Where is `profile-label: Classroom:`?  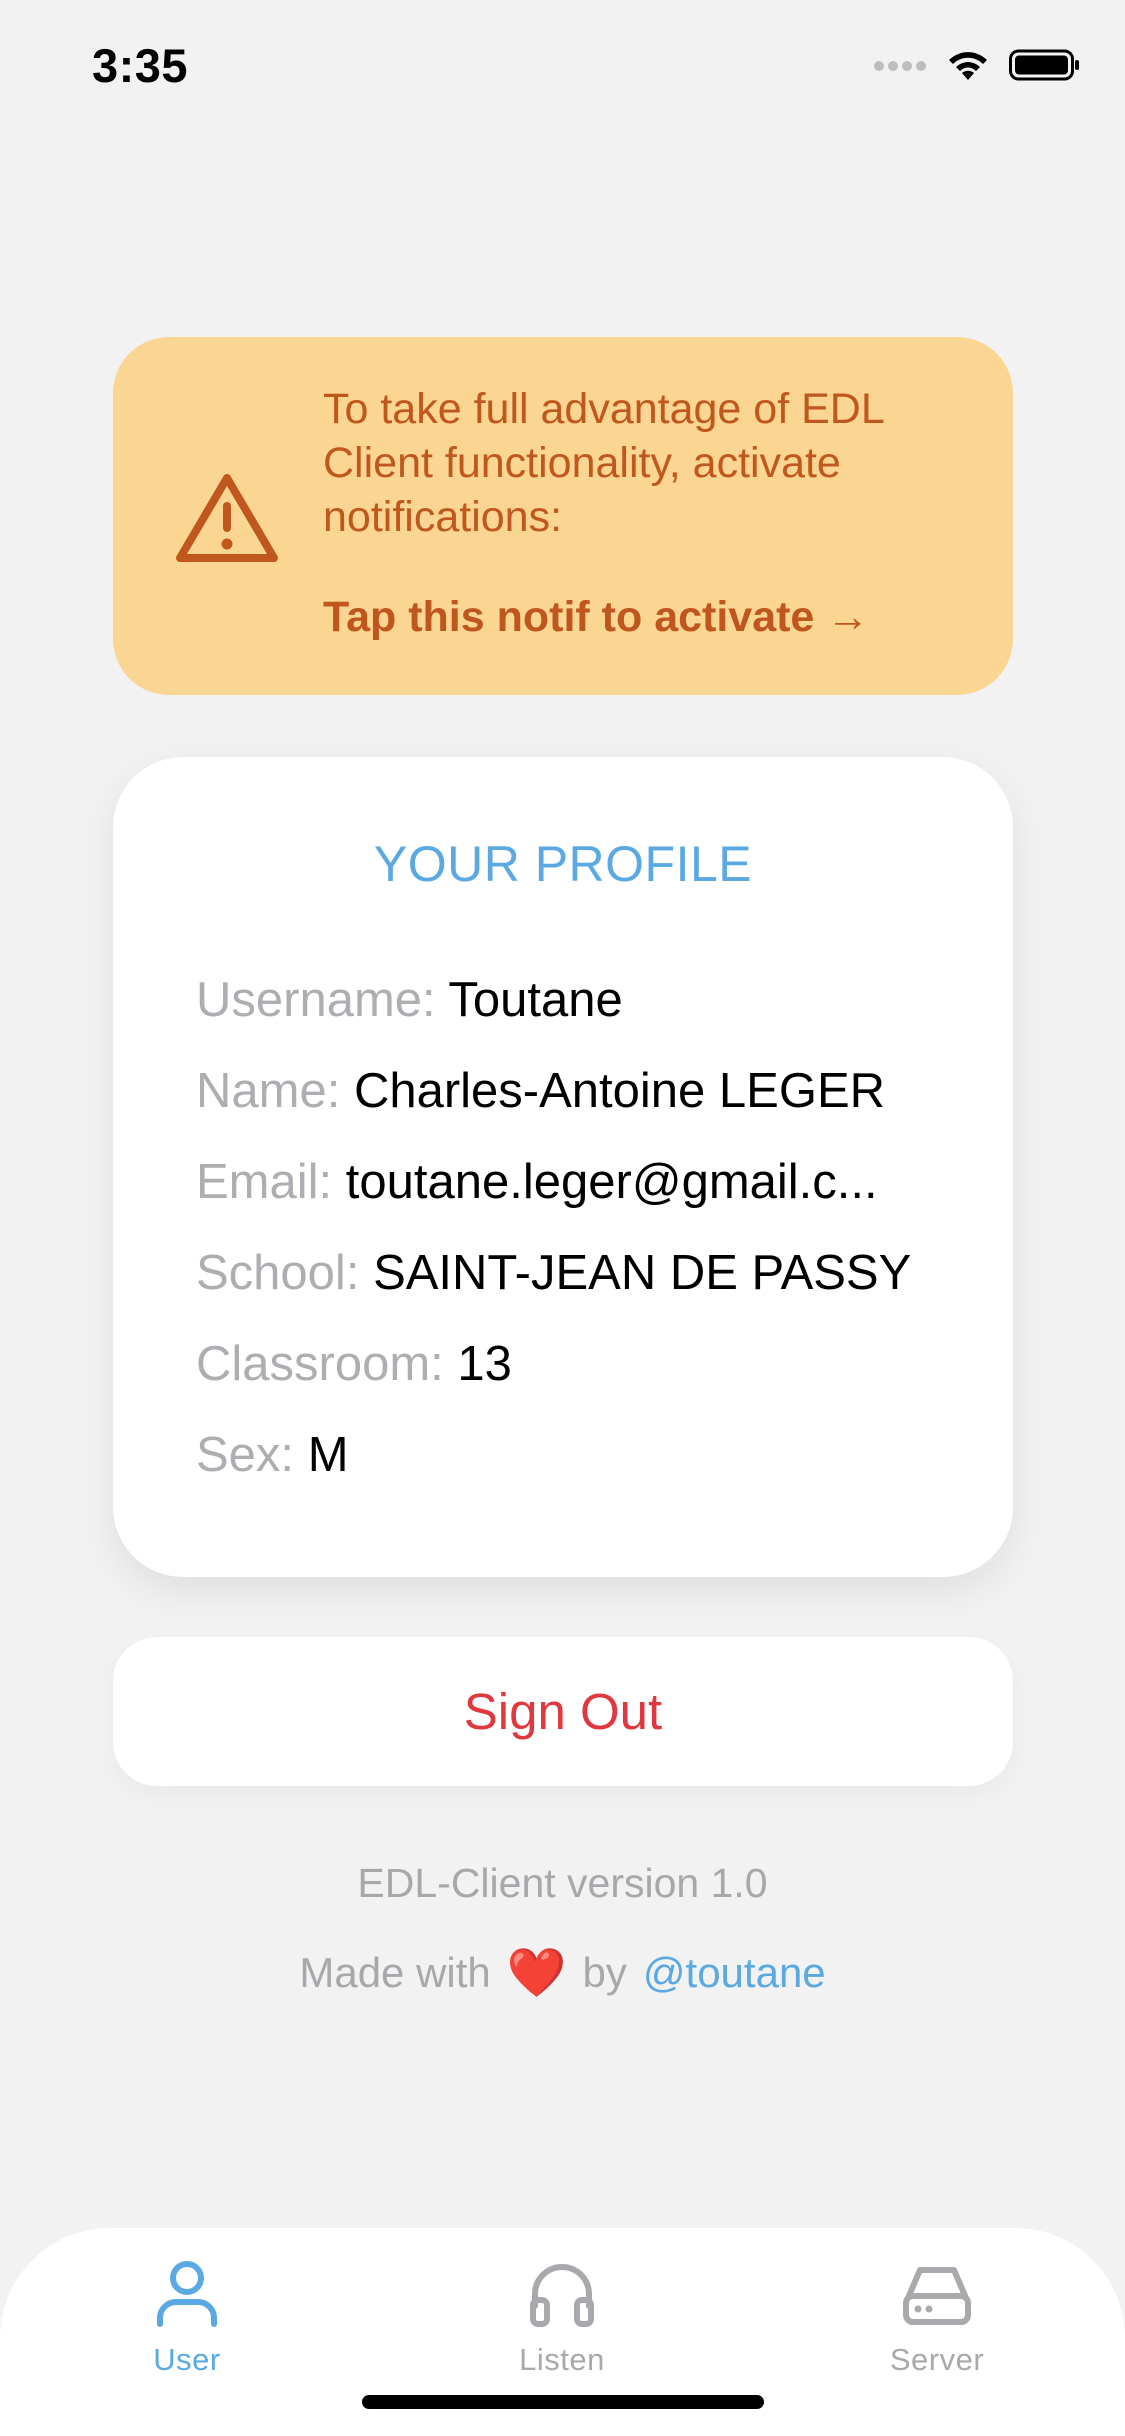 profile-label: Classroom: is located at coordinates (320, 1364).